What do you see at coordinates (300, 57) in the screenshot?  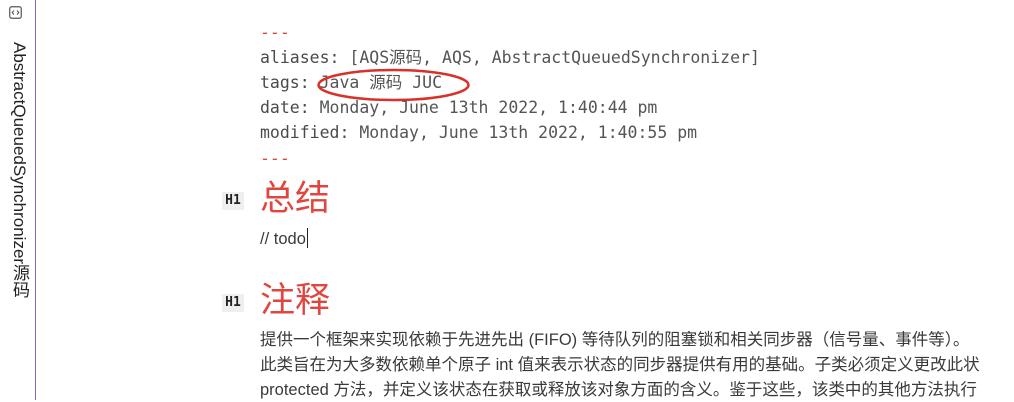 I see `aliases-key: aliases:` at bounding box center [300, 57].